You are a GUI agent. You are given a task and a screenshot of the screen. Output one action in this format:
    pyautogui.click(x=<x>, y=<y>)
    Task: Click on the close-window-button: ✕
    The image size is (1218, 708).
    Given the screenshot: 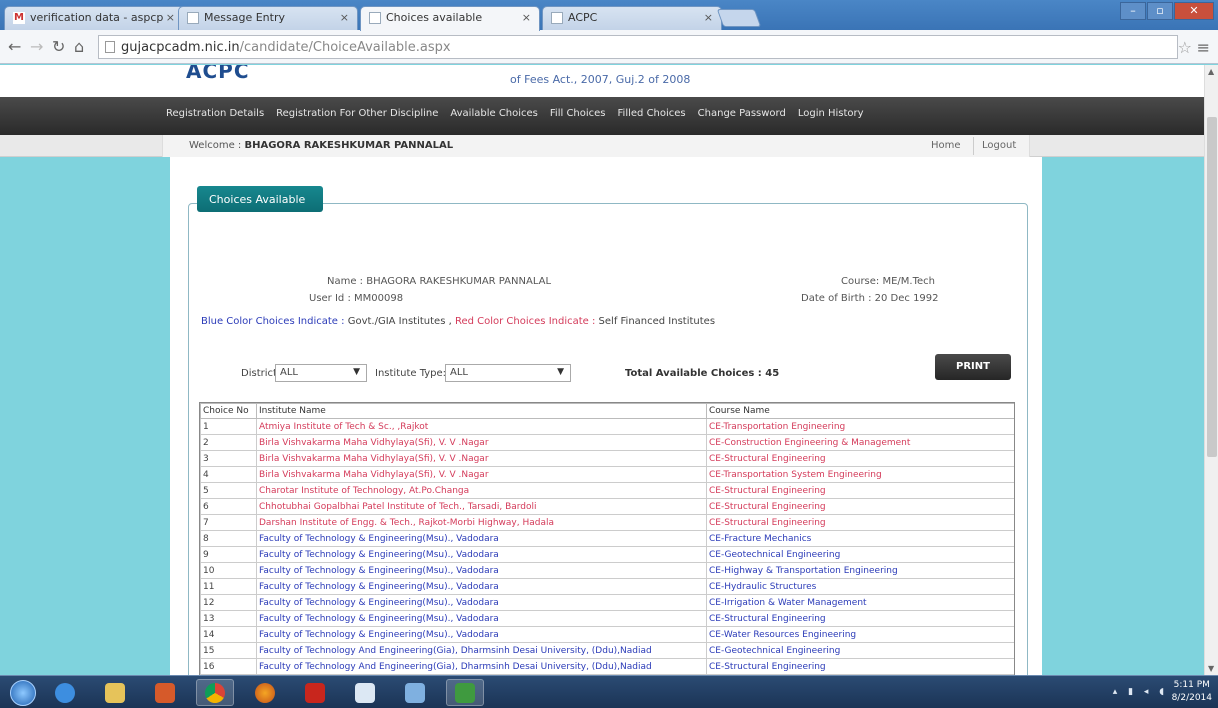 What is the action you would take?
    pyautogui.click(x=1194, y=11)
    